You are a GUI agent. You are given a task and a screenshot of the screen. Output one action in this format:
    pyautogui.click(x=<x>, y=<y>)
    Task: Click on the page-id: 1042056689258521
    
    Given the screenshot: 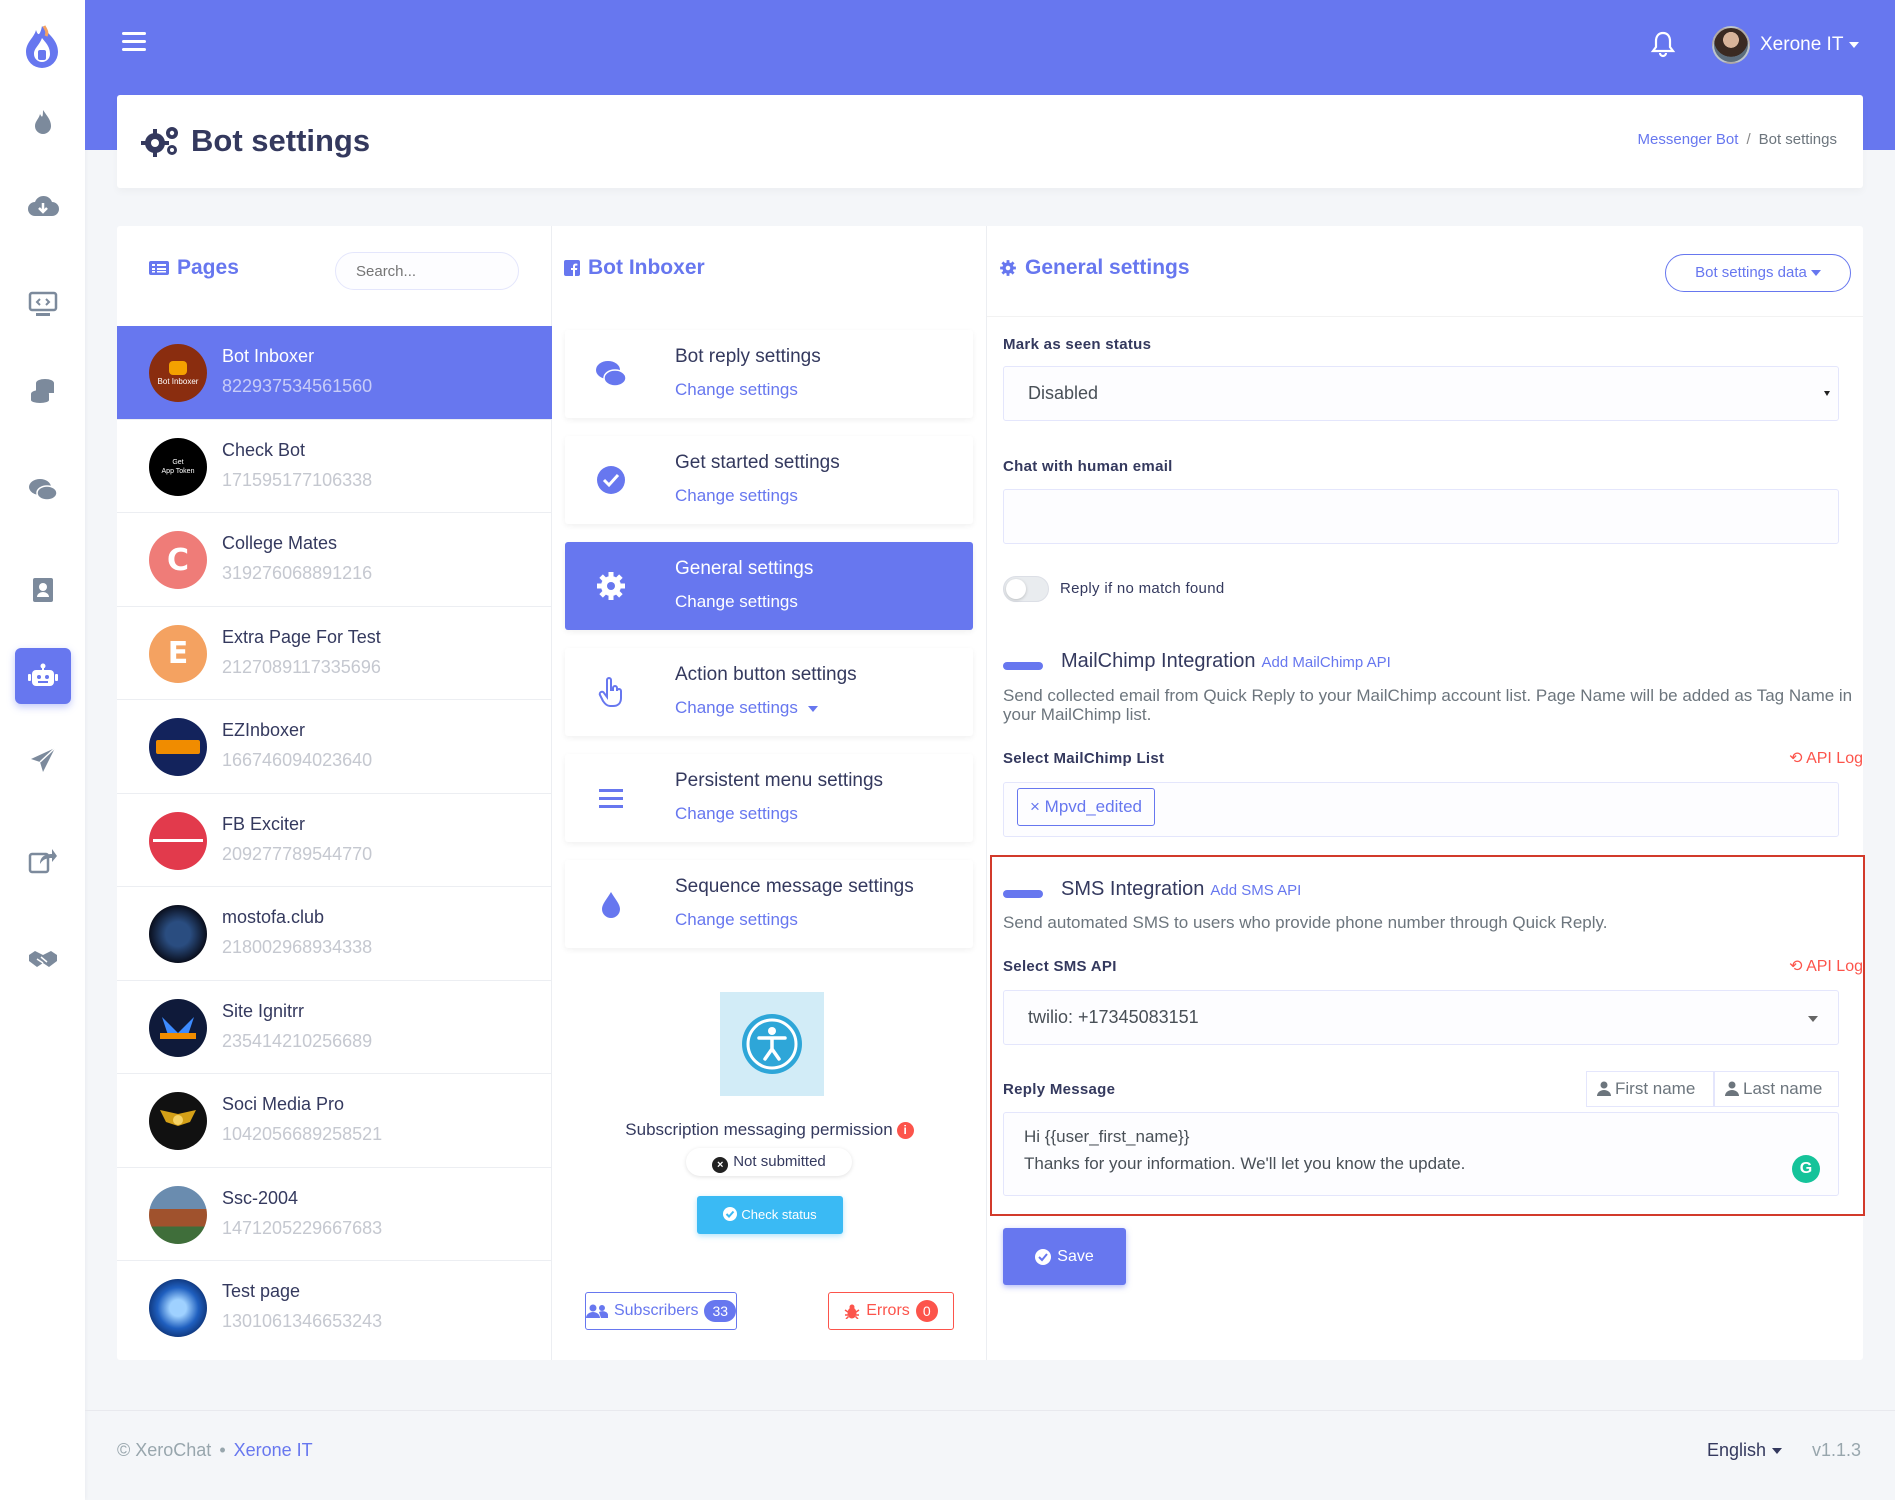 What is the action you would take?
    pyautogui.click(x=302, y=1134)
    